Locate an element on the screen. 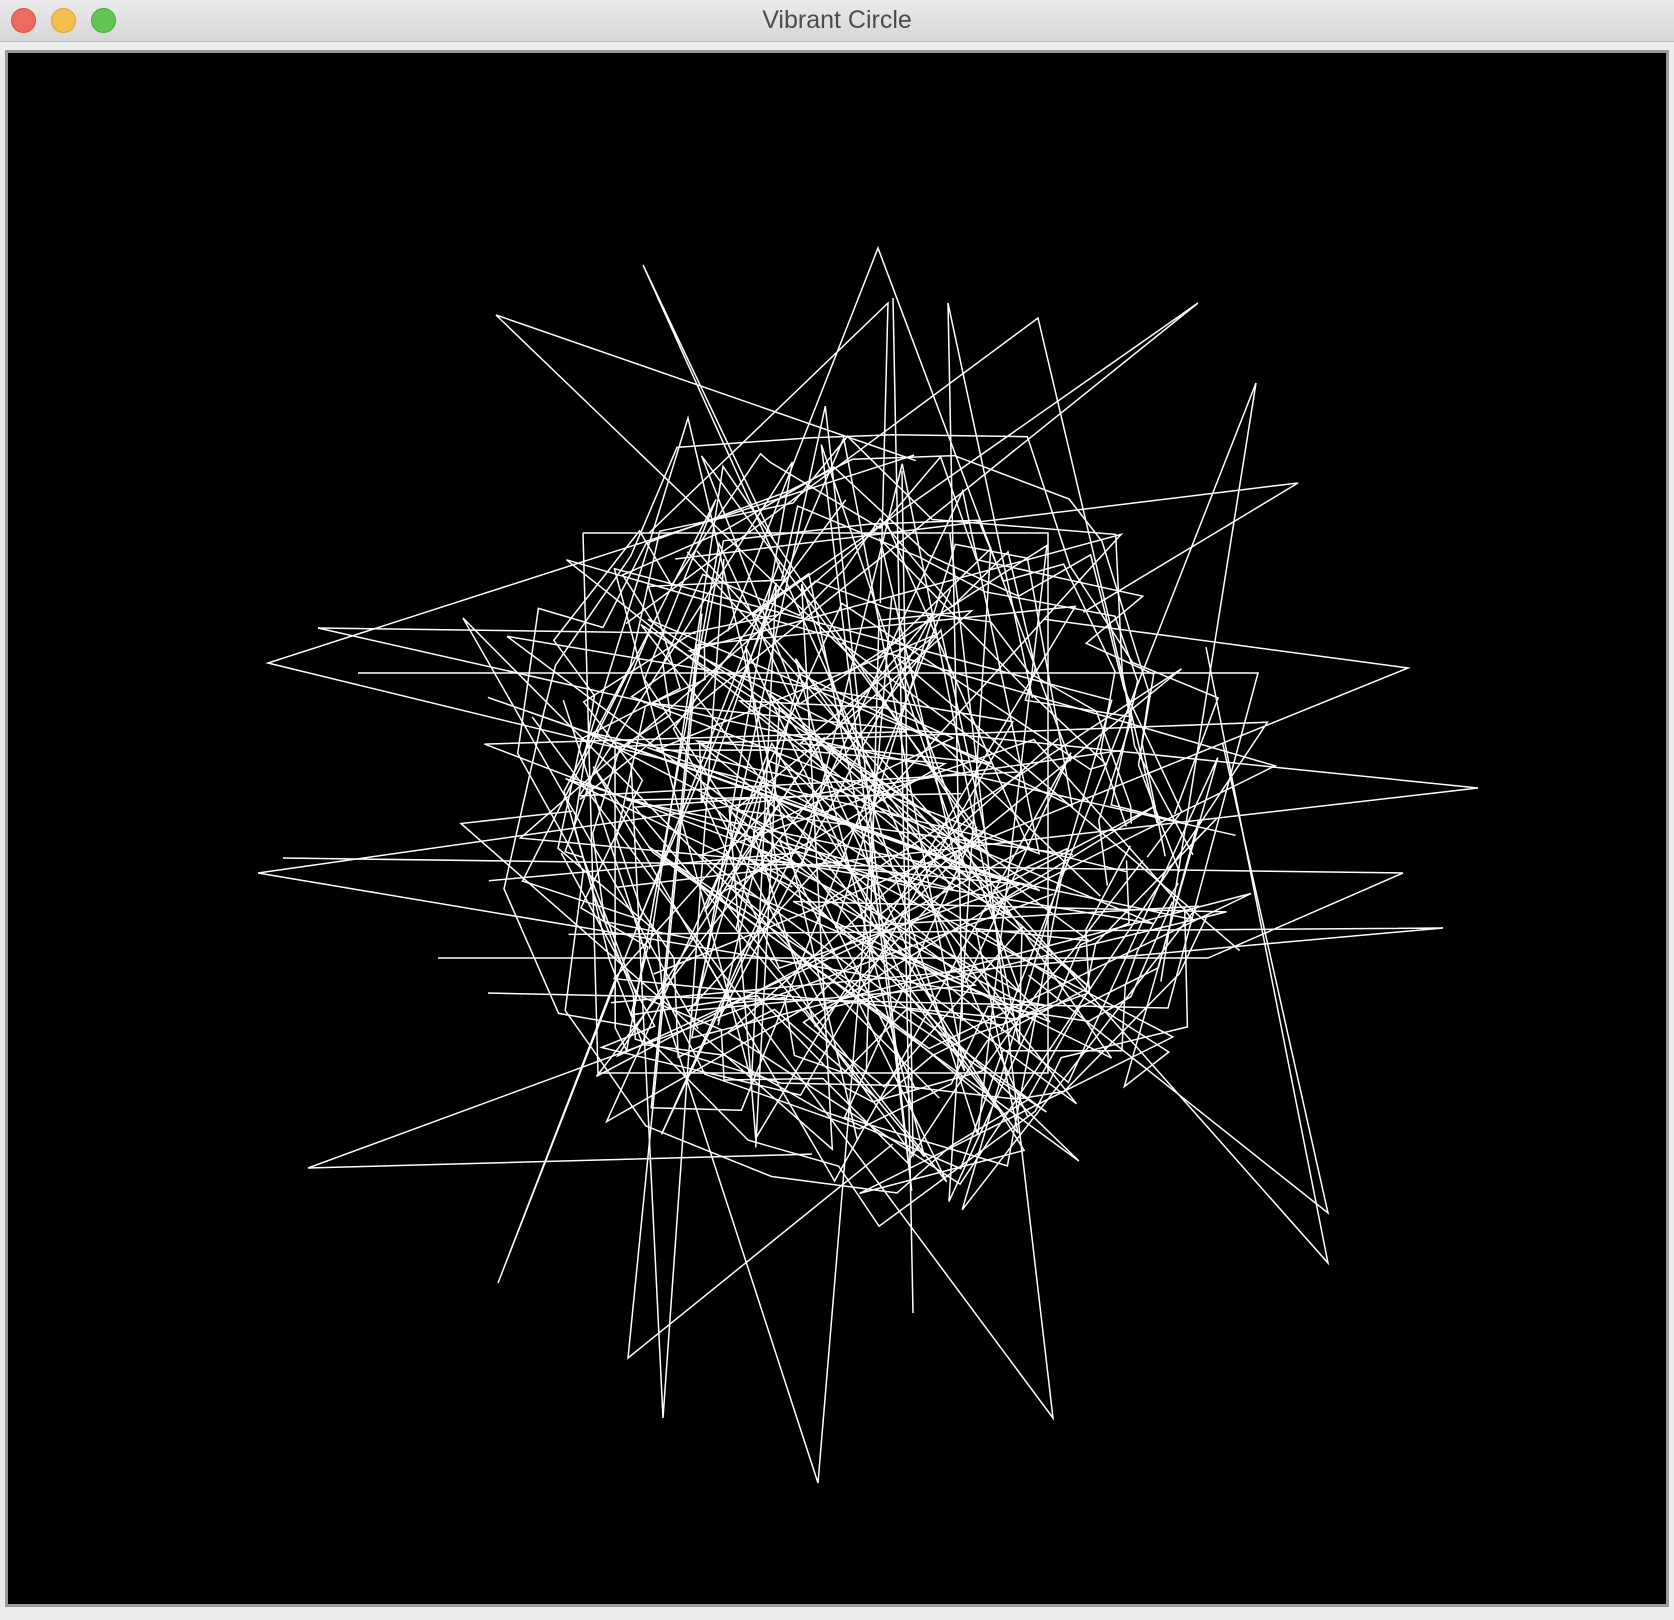  title-bar: Vibrant Circle is located at coordinates (837, 21).